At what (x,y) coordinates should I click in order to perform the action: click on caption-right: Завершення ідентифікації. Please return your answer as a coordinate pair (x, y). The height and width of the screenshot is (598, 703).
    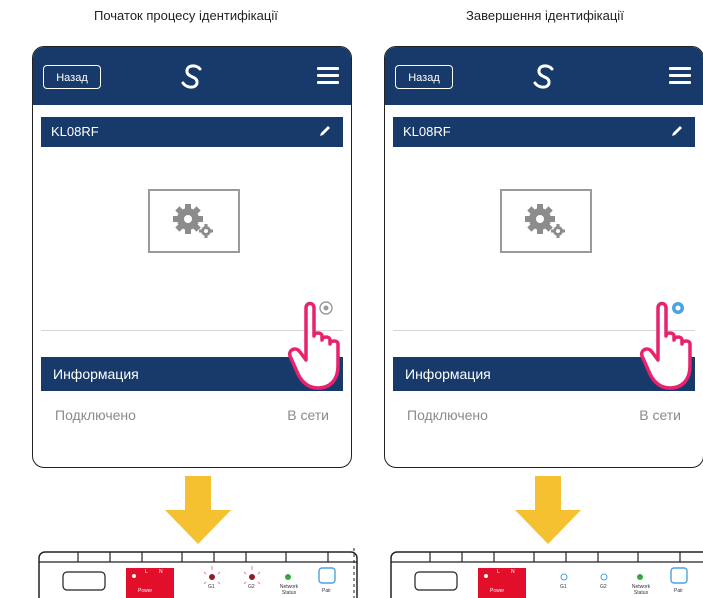
    Looking at the image, I should click on (545, 15).